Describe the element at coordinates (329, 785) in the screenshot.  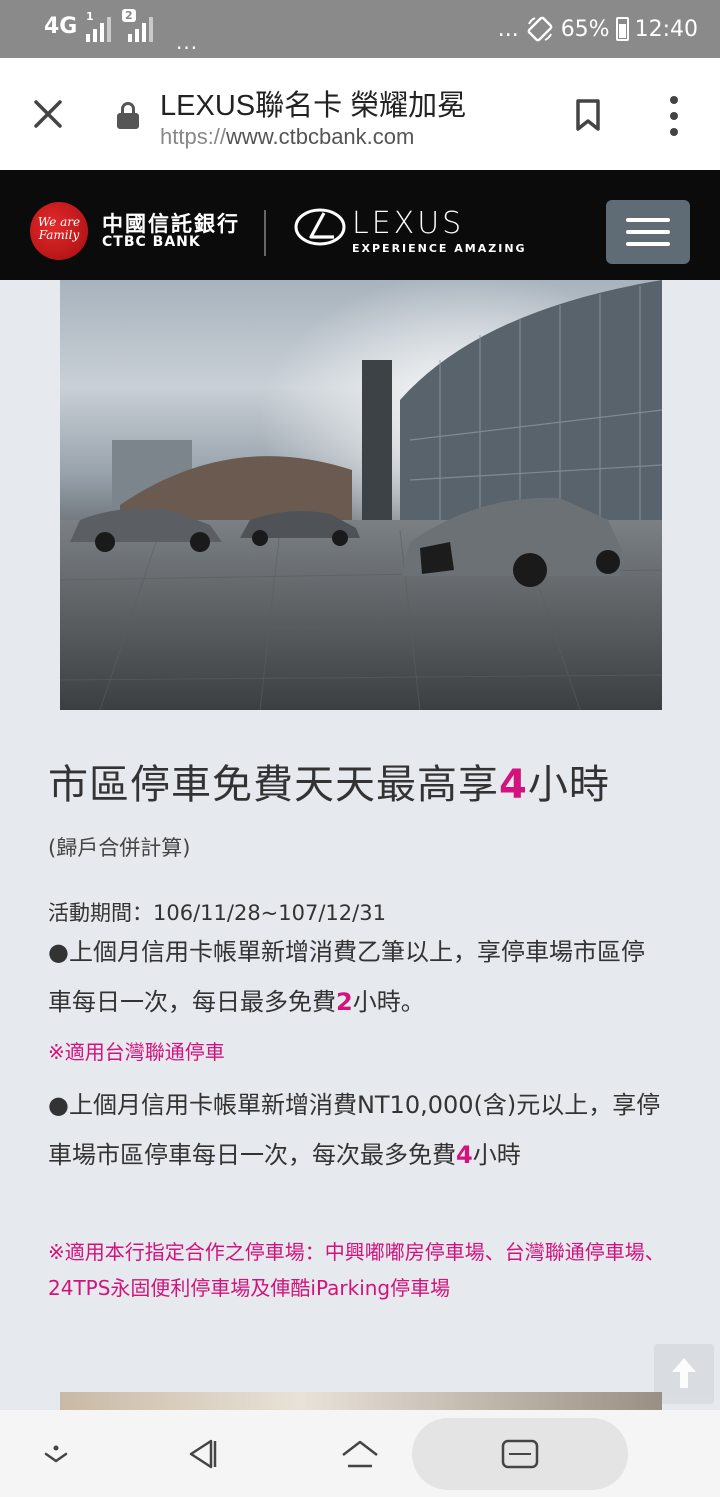
I see `promo-title: 市區停車免費天天最高享4小時` at that location.